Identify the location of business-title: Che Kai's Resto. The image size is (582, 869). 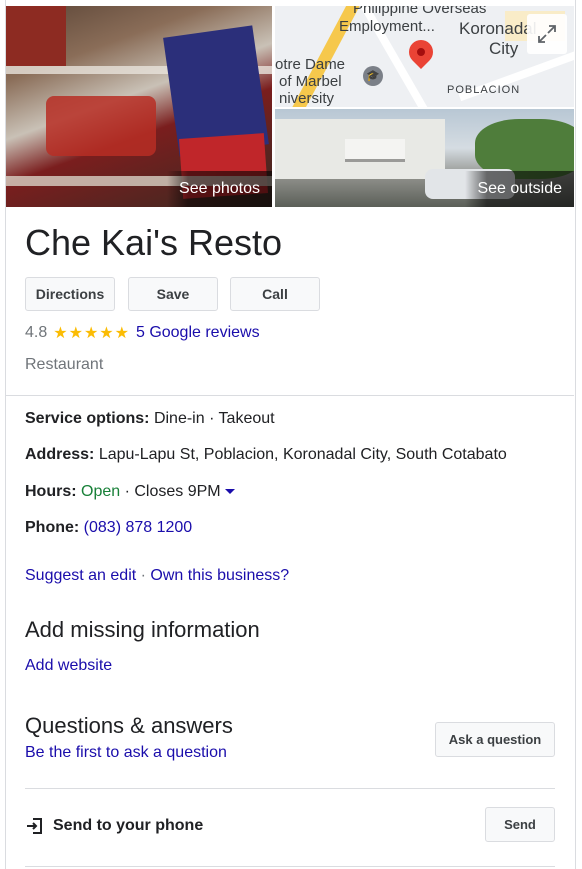
(153, 242).